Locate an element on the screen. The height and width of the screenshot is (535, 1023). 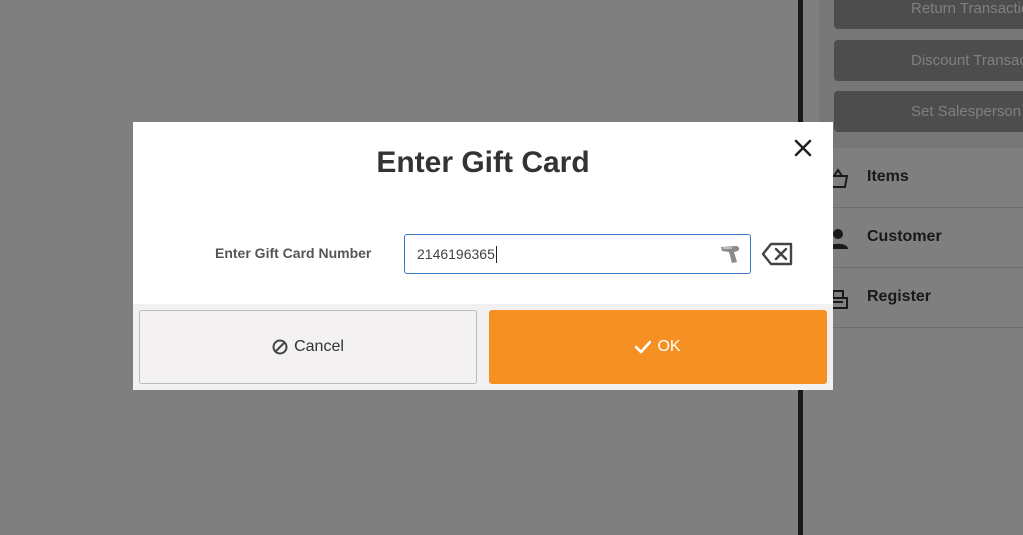
cancel-button: Cancel is located at coordinates (308, 347).